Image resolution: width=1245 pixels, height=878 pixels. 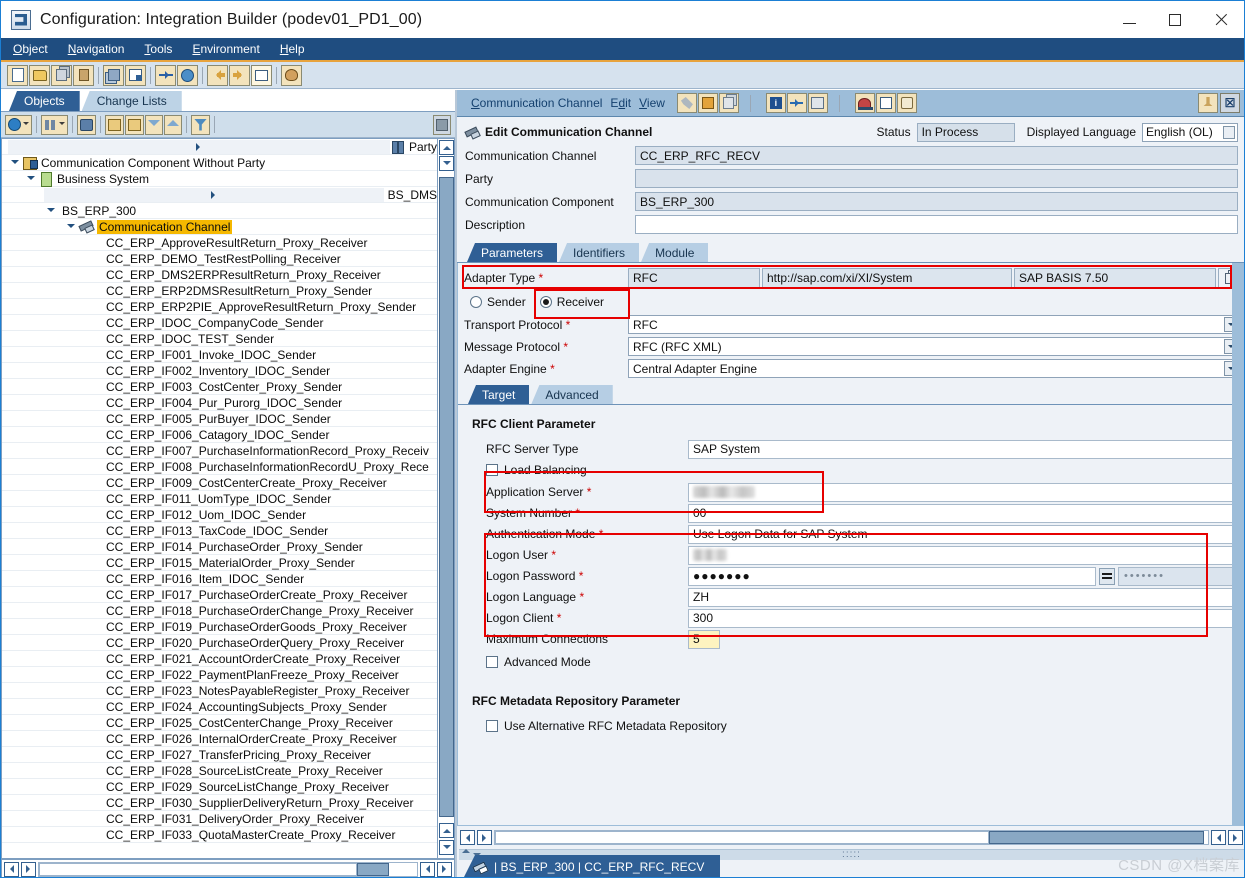 I want to click on info-button: i, so click(x=775, y=103).